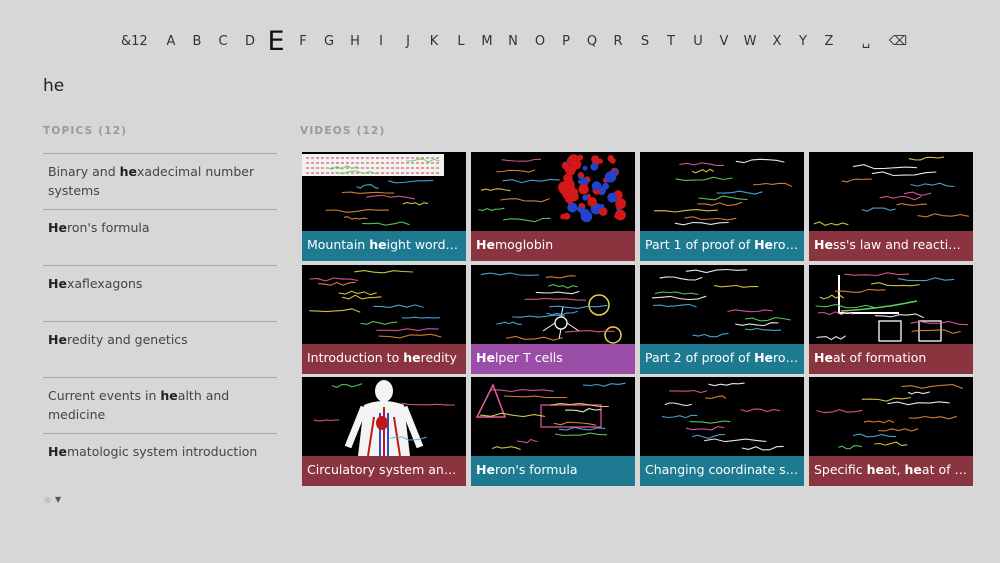 Image resolution: width=1000 pixels, height=563 pixels. What do you see at coordinates (408, 41) in the screenshot?
I see `alpha-letter-j: J` at bounding box center [408, 41].